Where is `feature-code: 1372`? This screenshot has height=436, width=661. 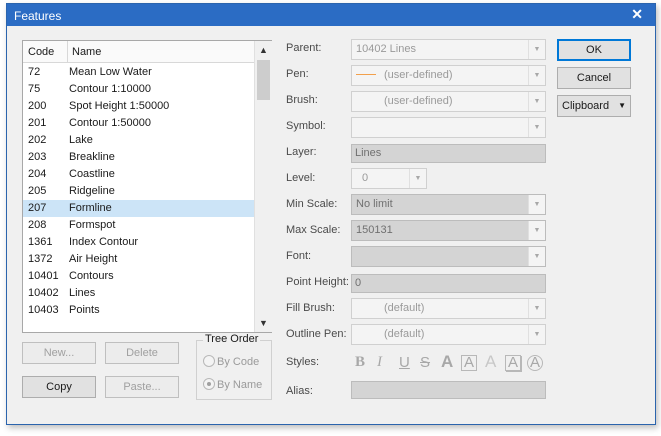 feature-code: 1372 is located at coordinates (40, 259).